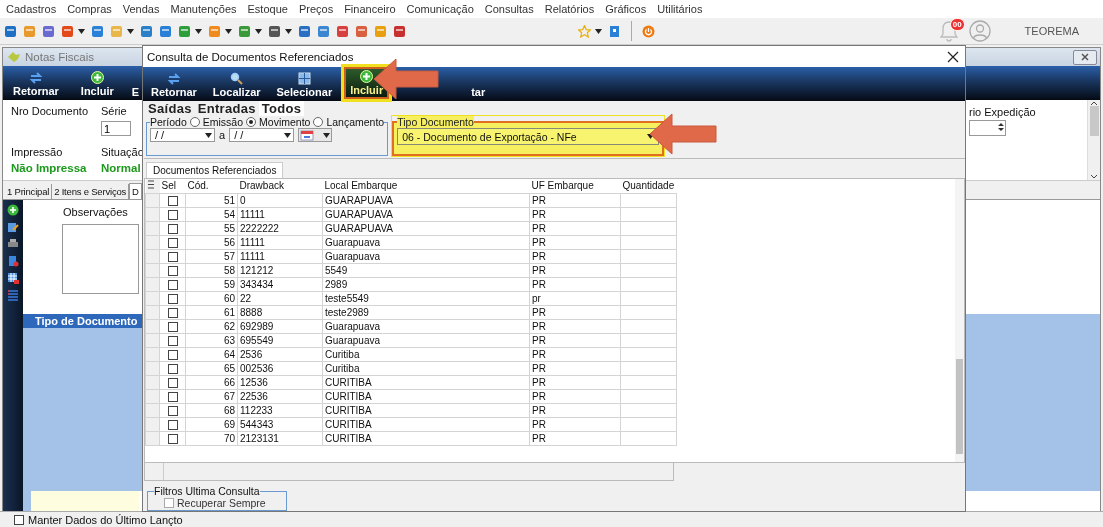 Image resolution: width=1103 pixels, height=527 pixels. I want to click on menu-item: Relatórios, so click(569, 9).